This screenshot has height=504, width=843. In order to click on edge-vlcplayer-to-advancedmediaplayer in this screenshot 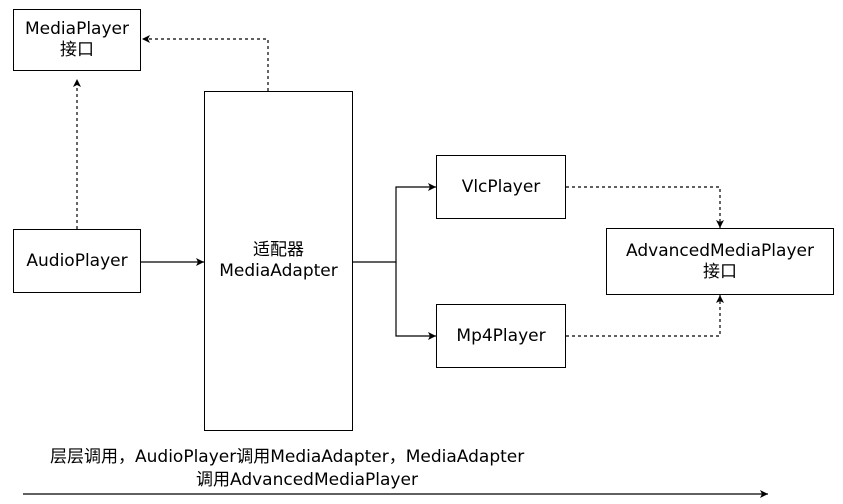, I will do `click(645, 207)`.